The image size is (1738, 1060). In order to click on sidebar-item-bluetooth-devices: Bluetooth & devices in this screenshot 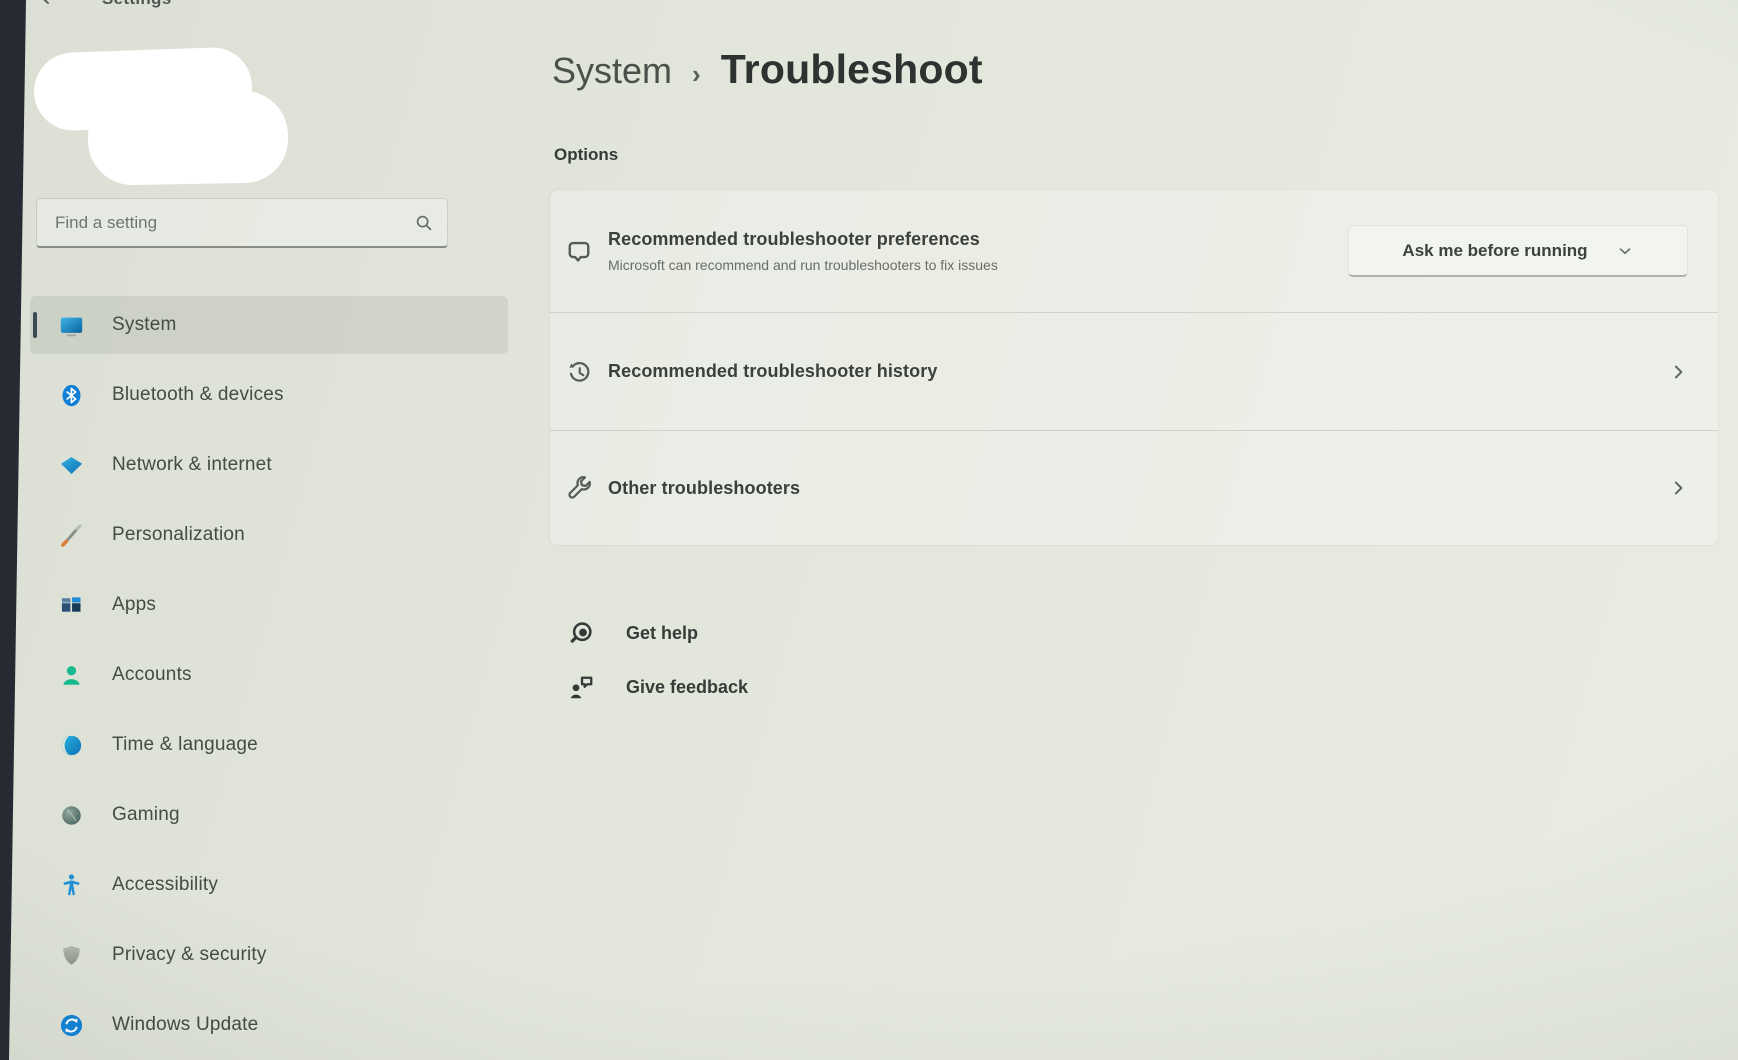, I will do `click(269, 395)`.